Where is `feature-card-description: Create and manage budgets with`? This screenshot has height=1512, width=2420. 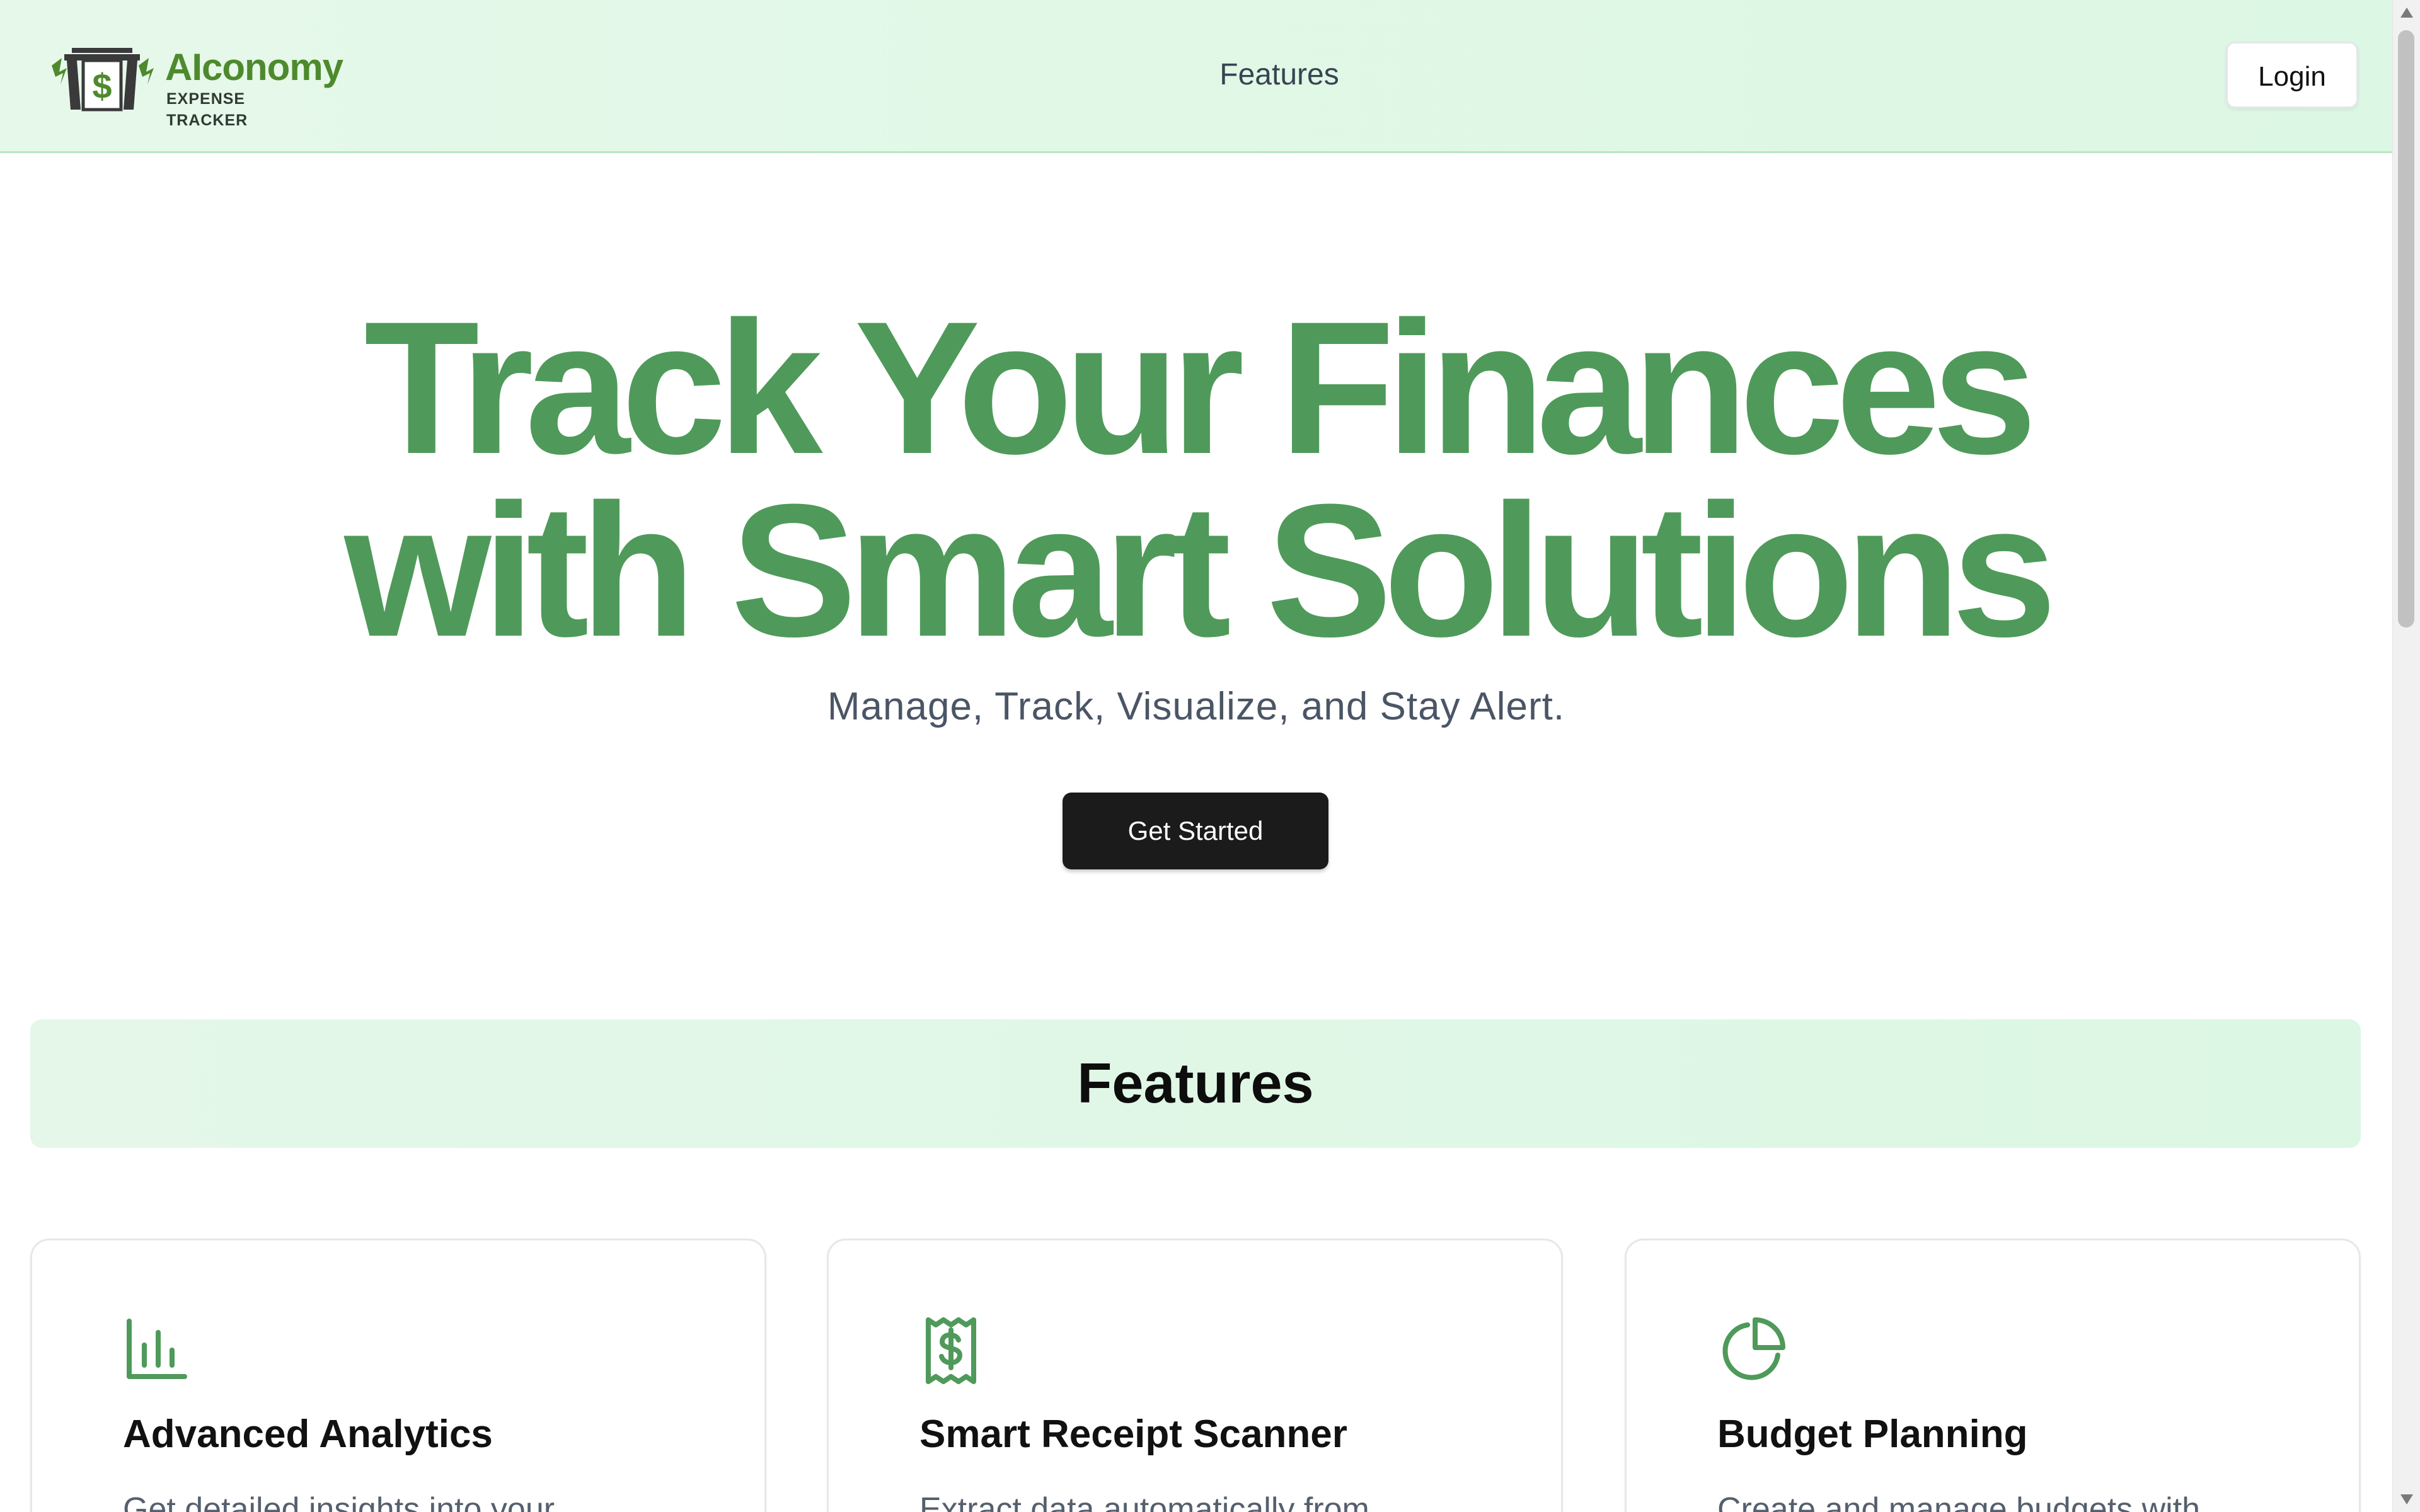 feature-card-description: Create and manage budgets with is located at coordinates (1959, 1501).